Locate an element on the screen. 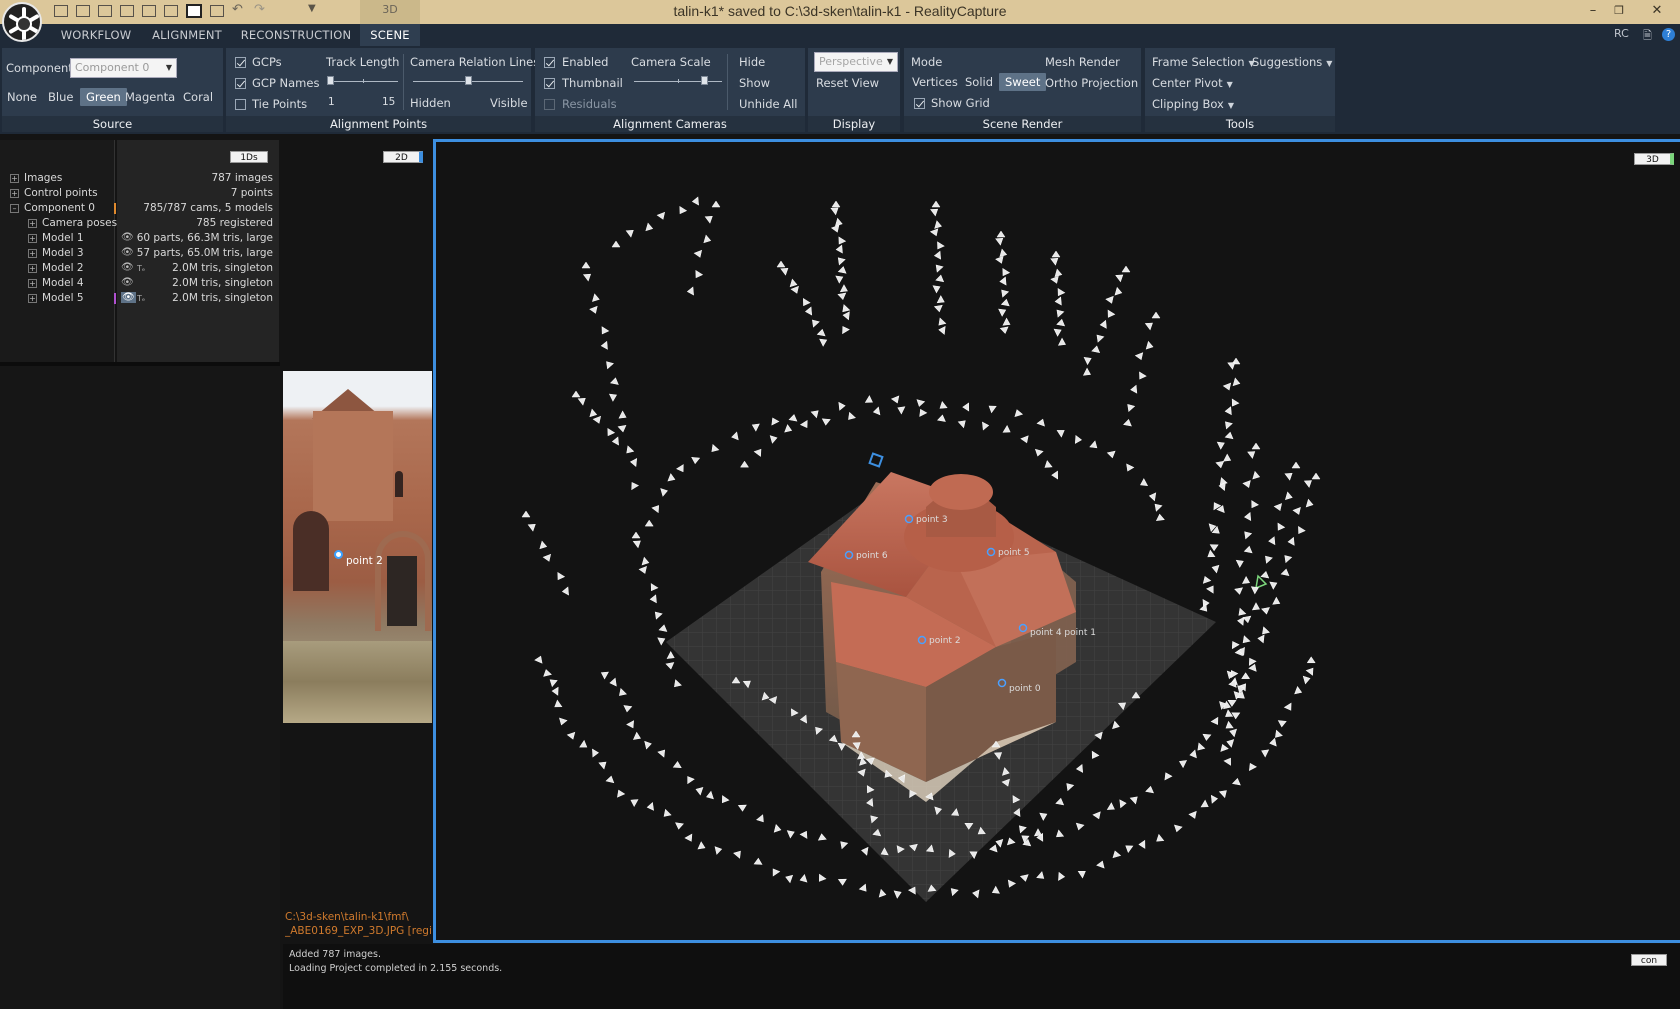 This screenshot has width=1680, height=1009. hide-button: Hide is located at coordinates (752, 62).